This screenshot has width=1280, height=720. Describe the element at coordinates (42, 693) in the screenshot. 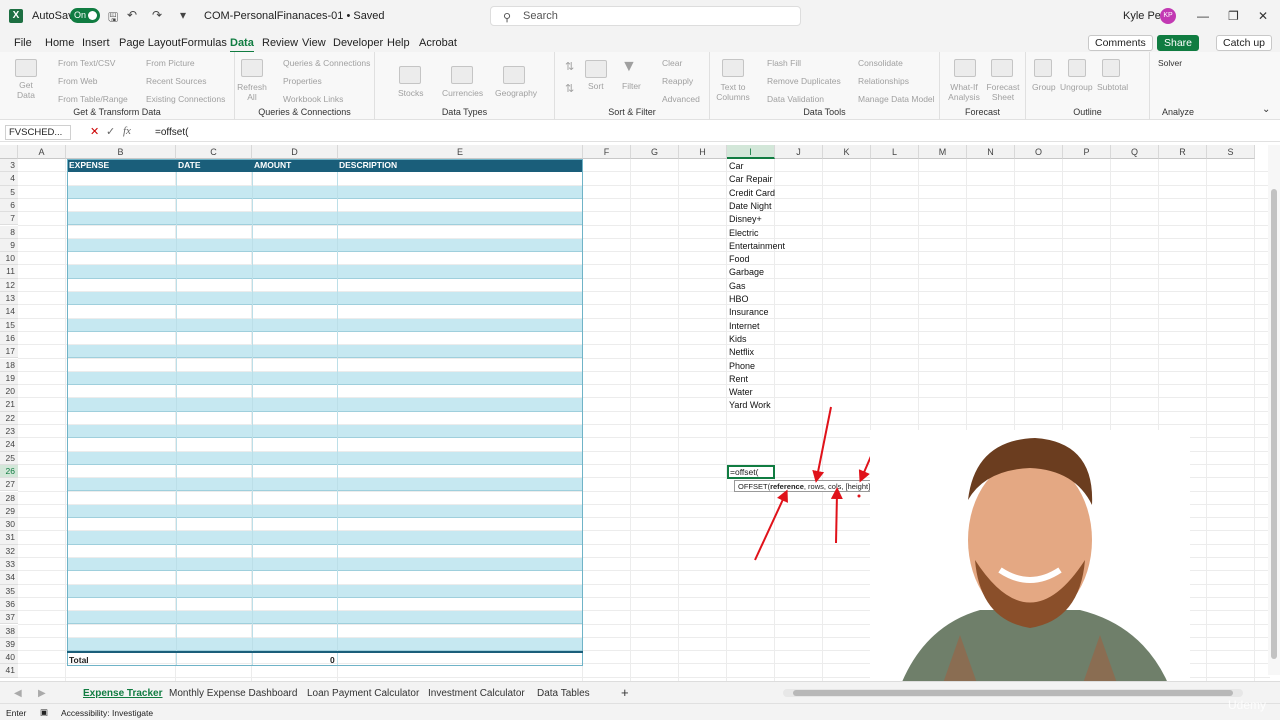

I see `next-sheet-icon: ▶` at that location.